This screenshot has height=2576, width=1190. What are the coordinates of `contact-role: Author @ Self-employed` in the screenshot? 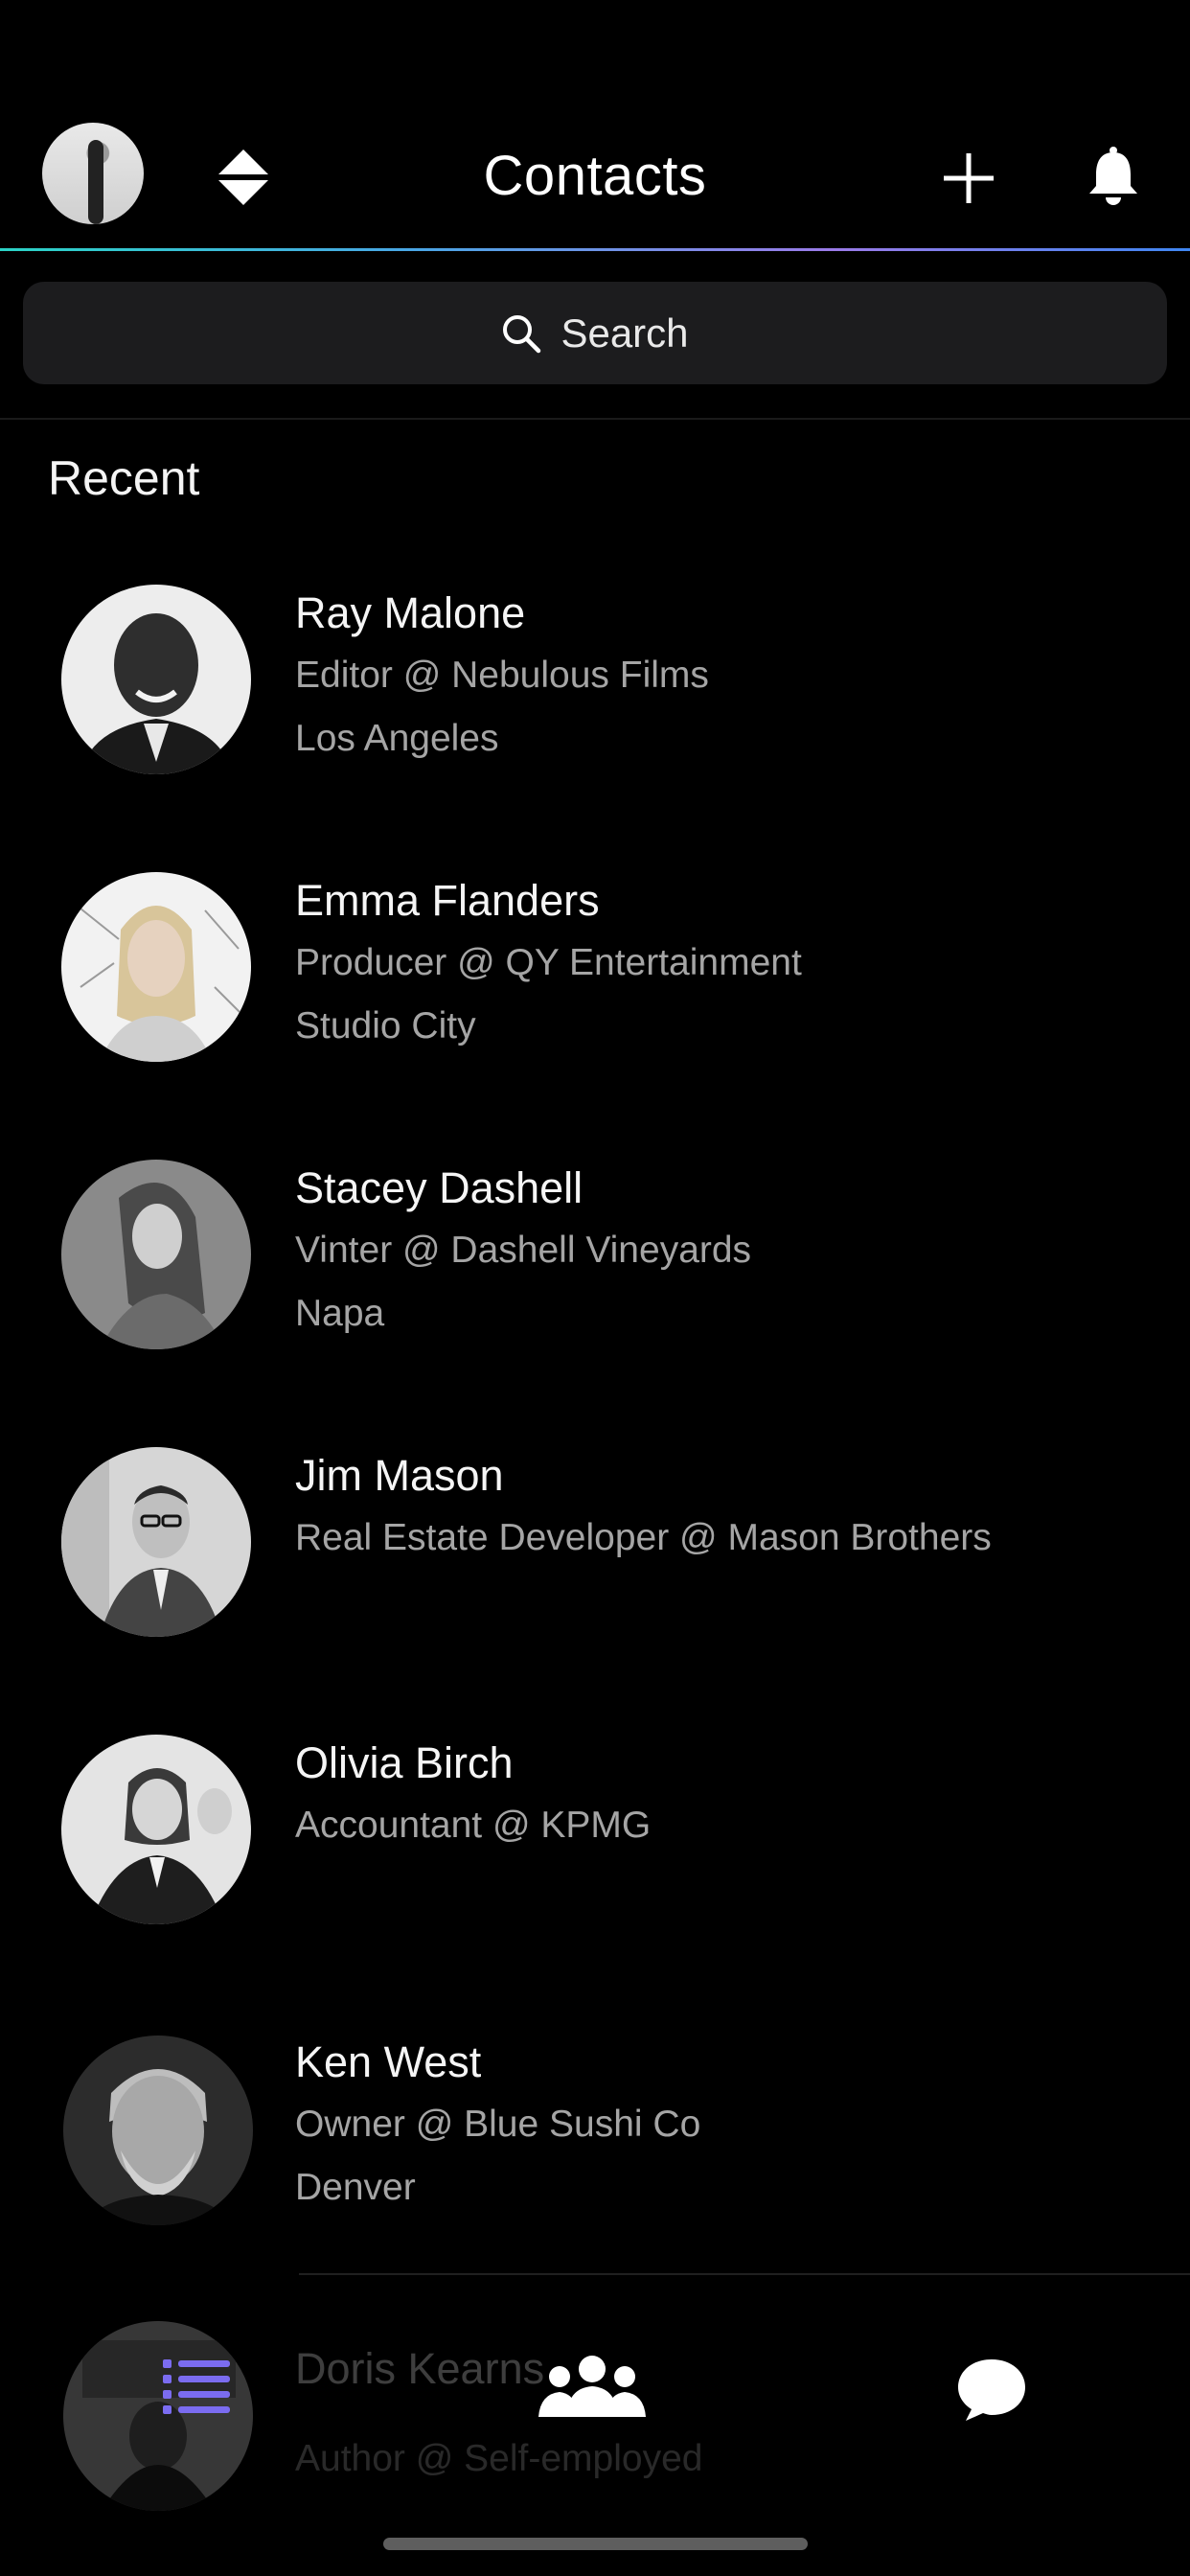 It's located at (499, 2458).